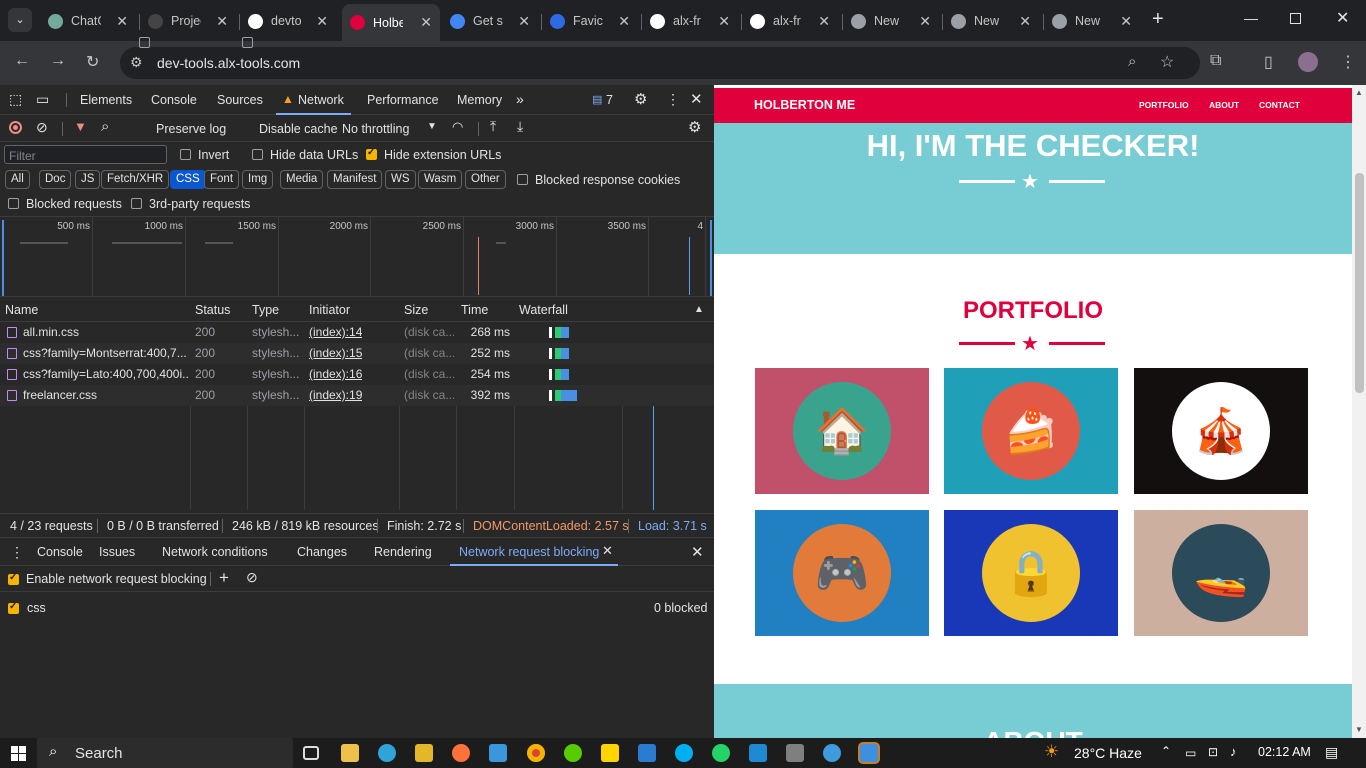  What do you see at coordinates (804, 105) in the screenshot?
I see `site-brand: HOLBERTON ME` at bounding box center [804, 105].